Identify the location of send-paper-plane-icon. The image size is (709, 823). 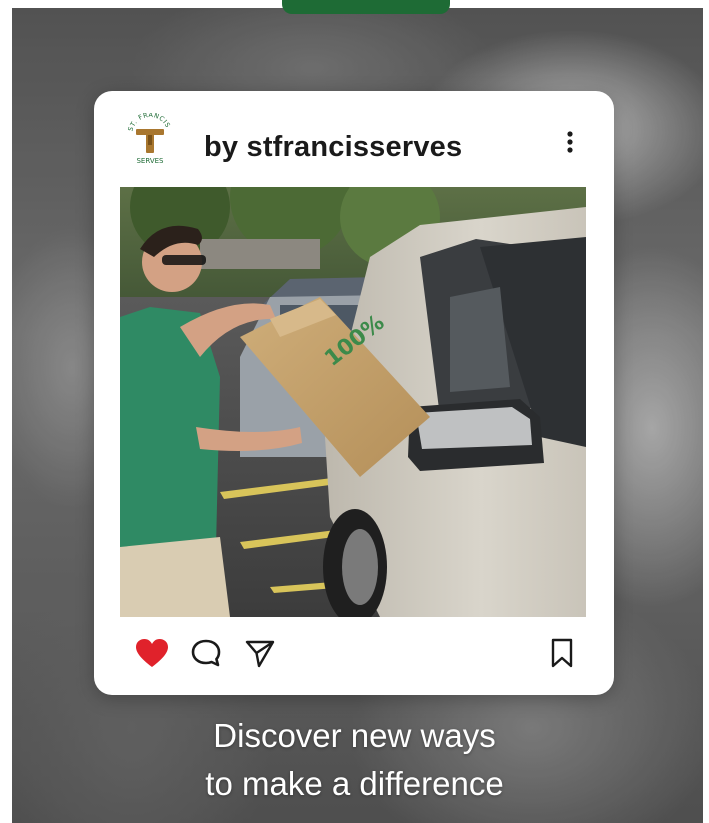
(260, 654).